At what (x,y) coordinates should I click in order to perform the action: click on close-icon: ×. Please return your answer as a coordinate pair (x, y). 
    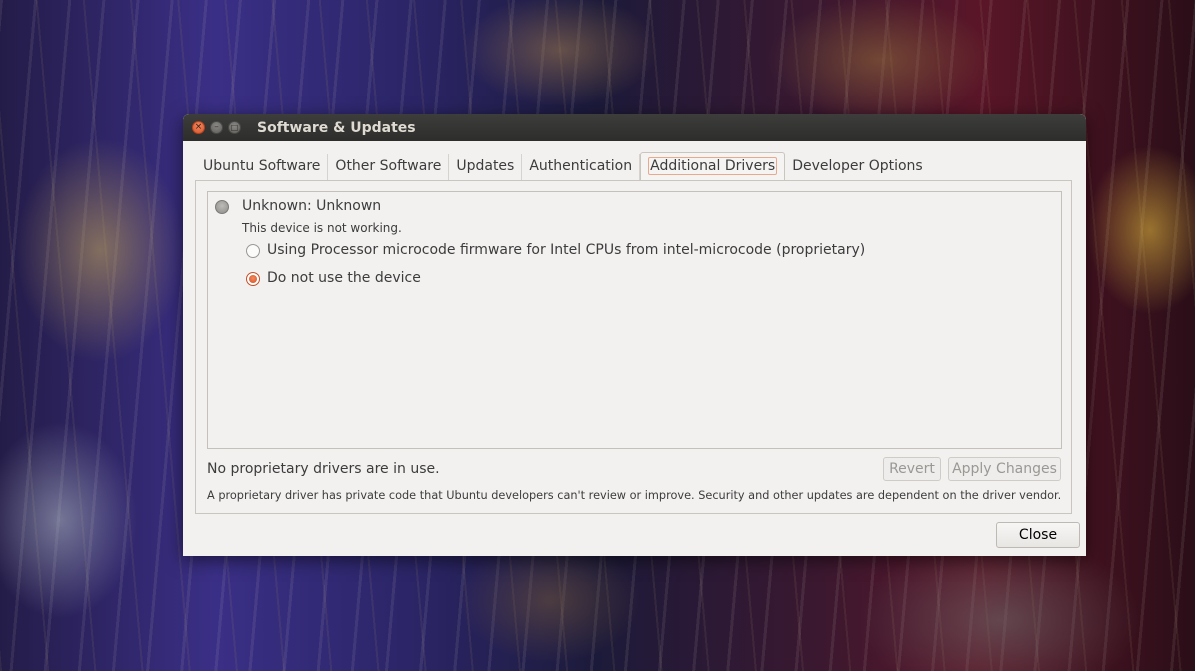
    Looking at the image, I should click on (198, 127).